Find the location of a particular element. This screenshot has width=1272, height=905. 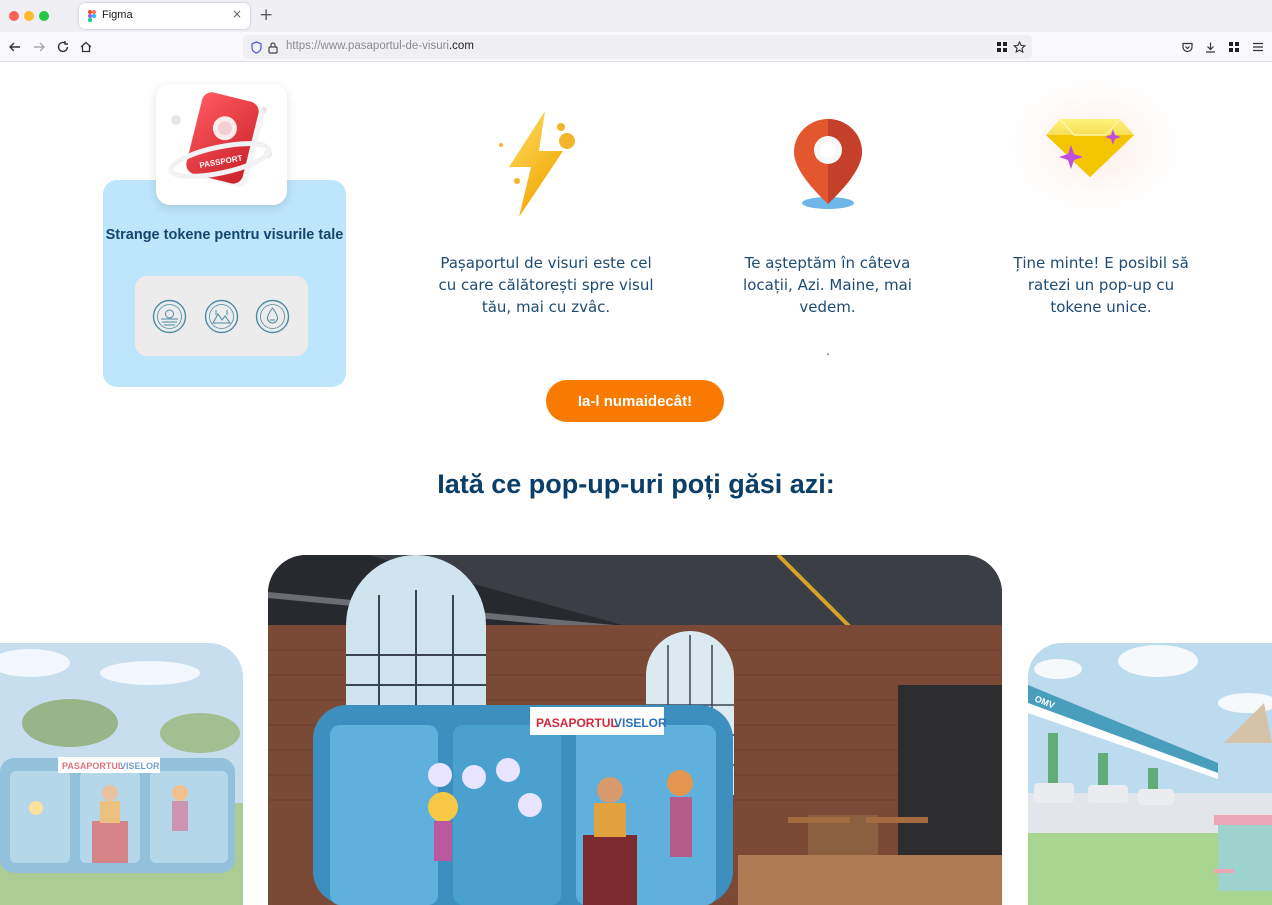

figma-logo-icon is located at coordinates (92, 16).